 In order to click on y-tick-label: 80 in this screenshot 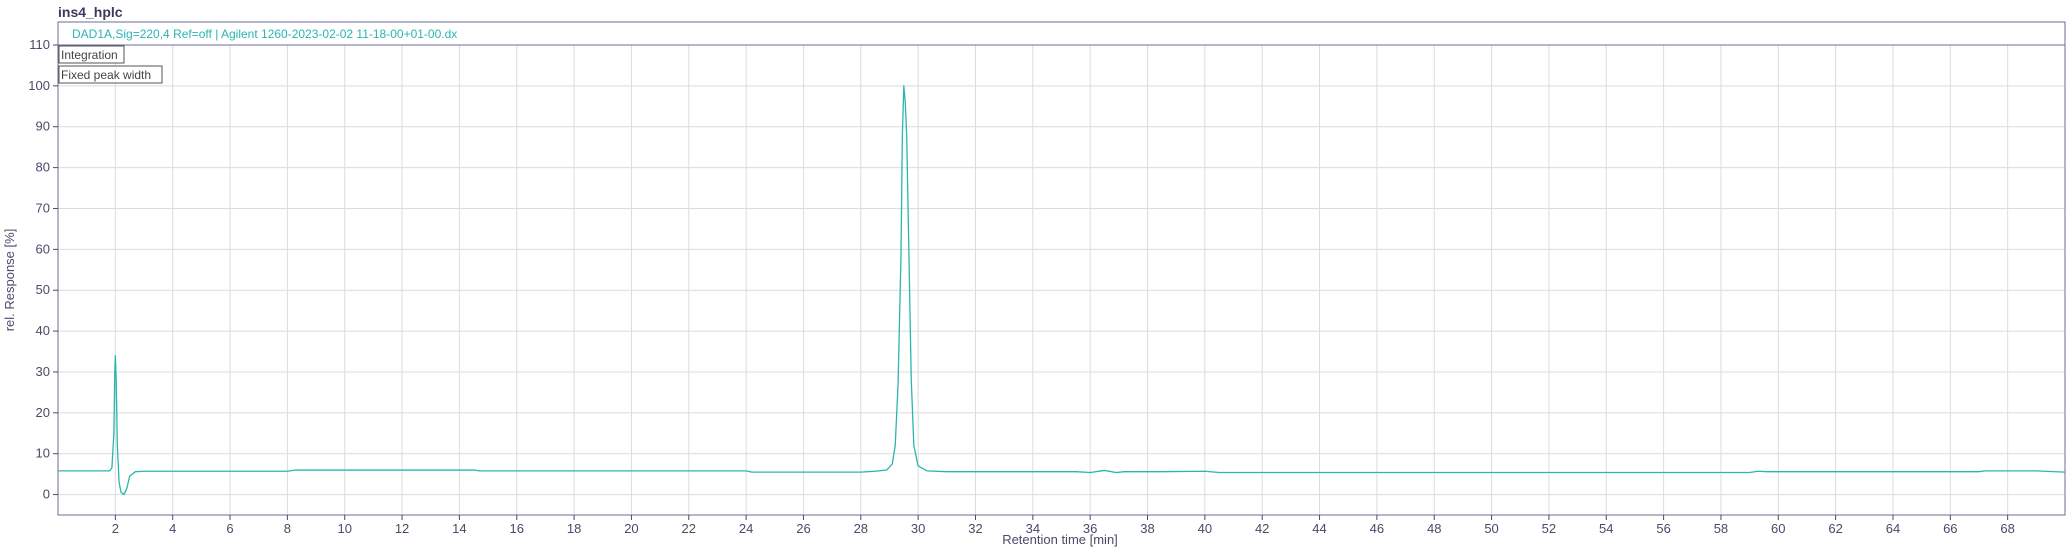, I will do `click(43, 167)`.